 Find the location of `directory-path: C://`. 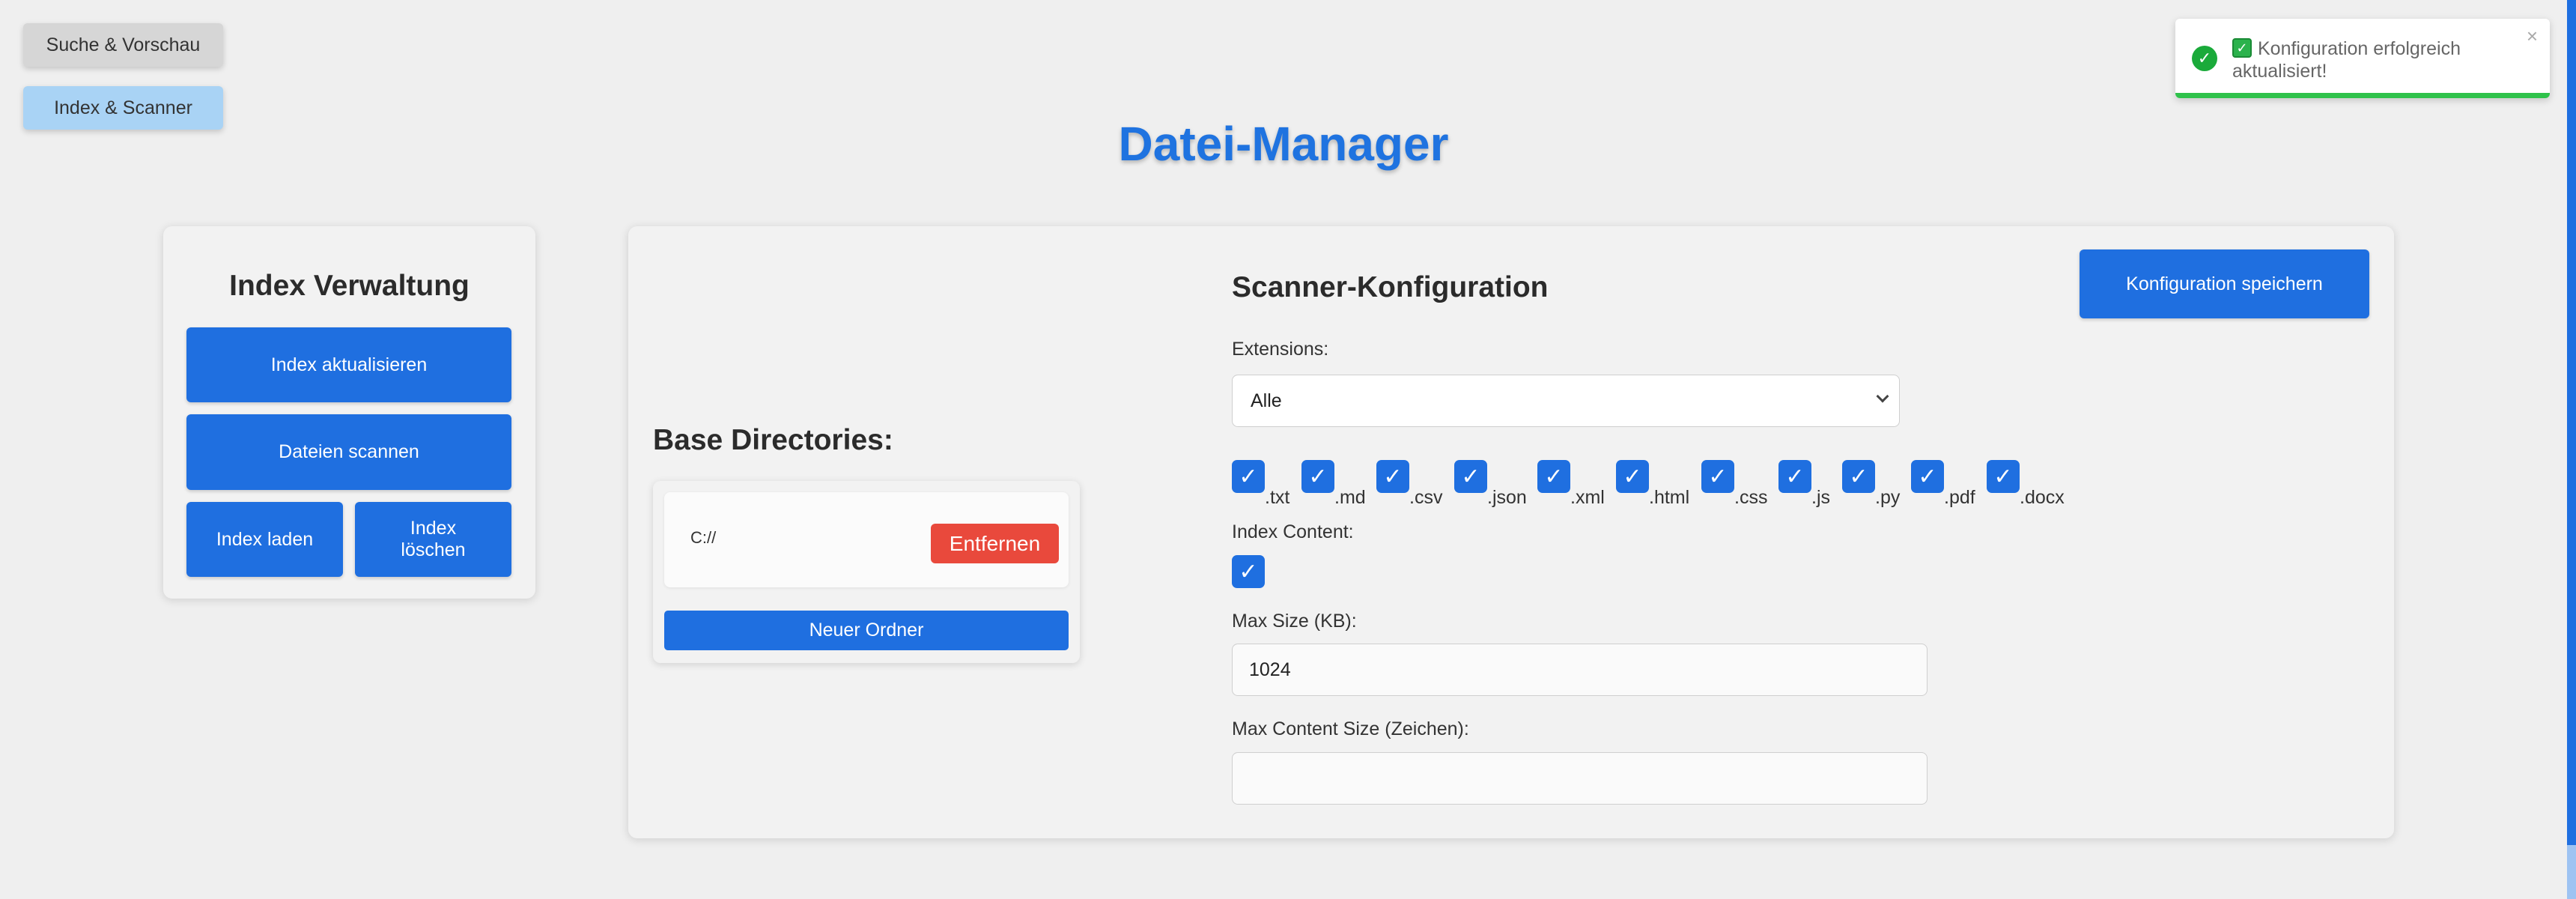

directory-path: C:// is located at coordinates (703, 537).